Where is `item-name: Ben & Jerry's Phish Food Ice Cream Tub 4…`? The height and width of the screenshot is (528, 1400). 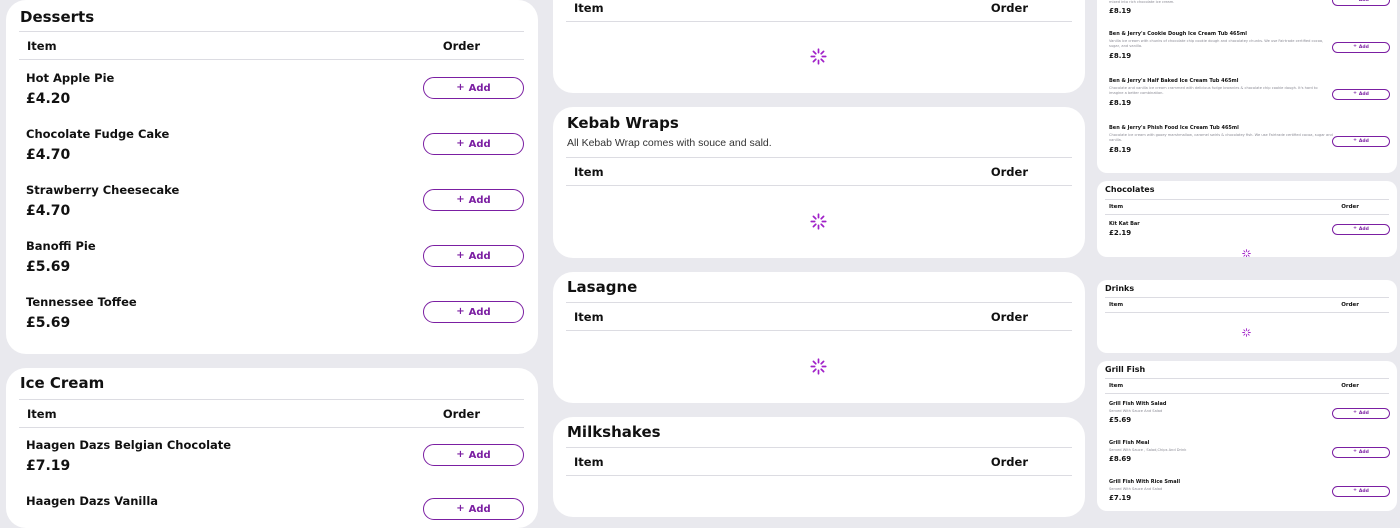 item-name: Ben & Jerry's Phish Food Ice Cream Tub 4… is located at coordinates (1174, 128).